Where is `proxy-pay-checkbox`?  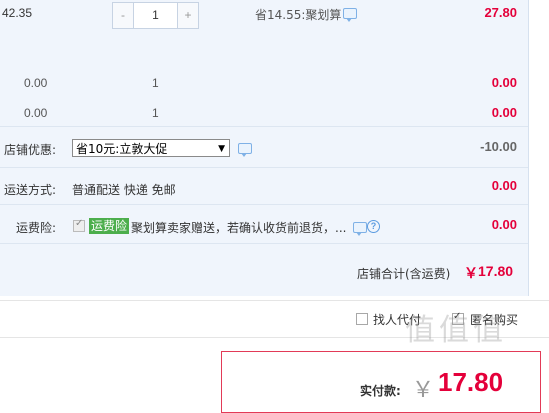
proxy-pay-checkbox is located at coordinates (362, 319).